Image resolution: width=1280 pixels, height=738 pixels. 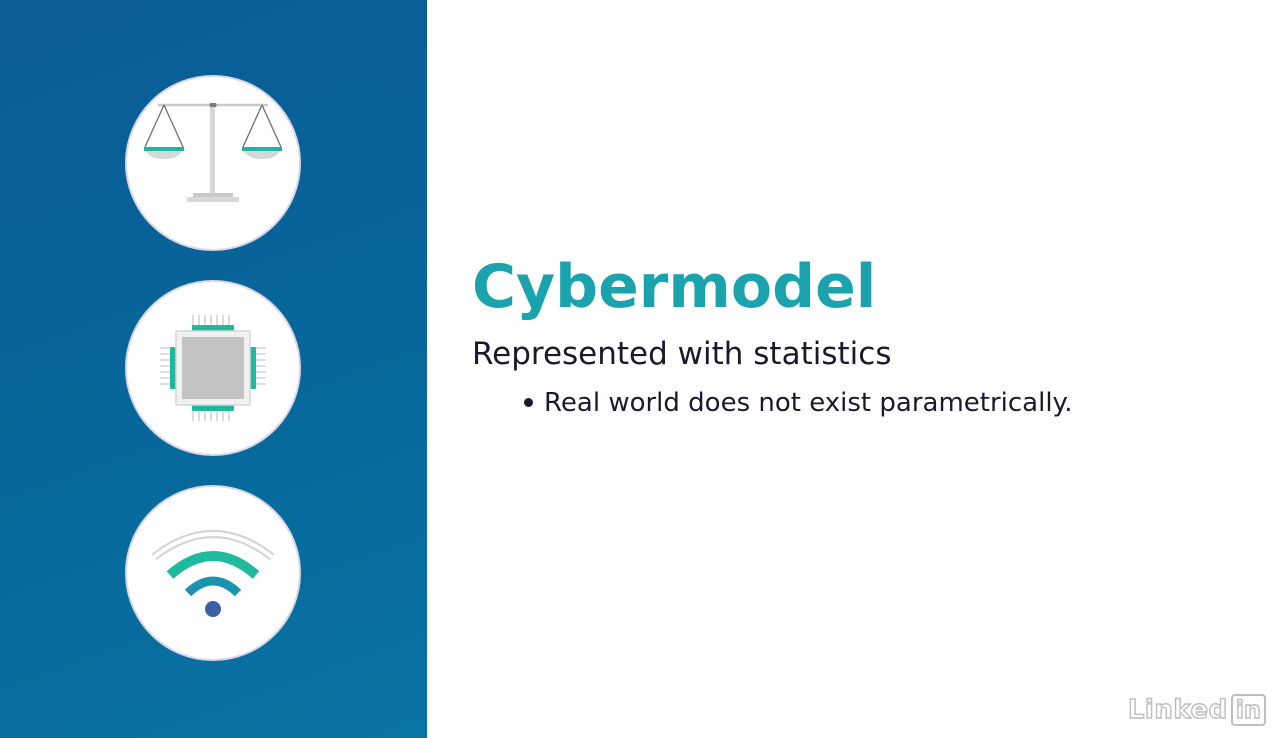 I want to click on linkedin-logo: Linked in, so click(x=1196, y=710).